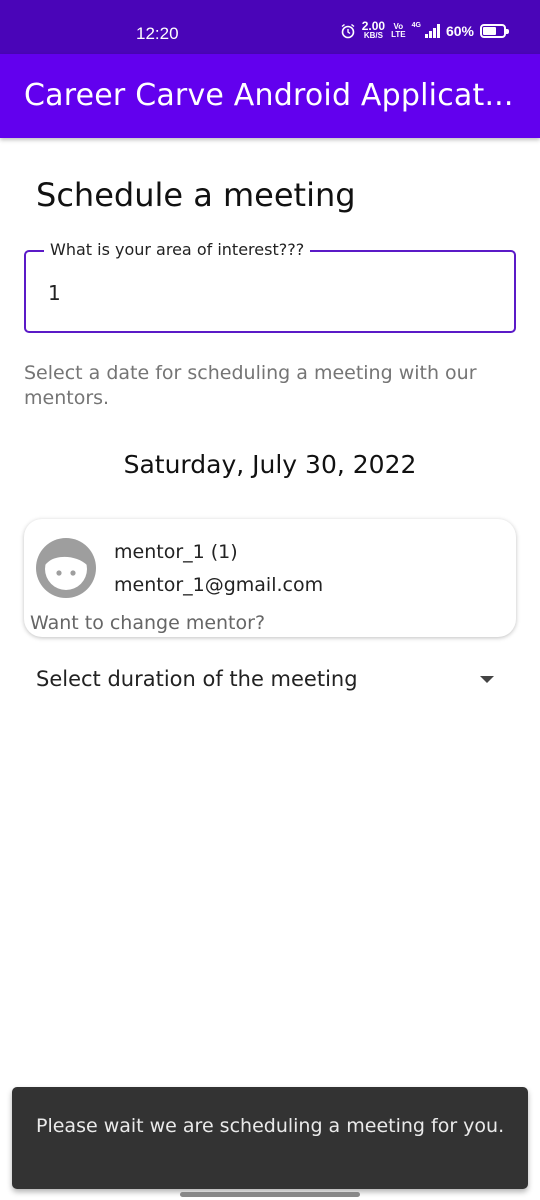  What do you see at coordinates (398, 34) in the screenshot?
I see `volte-bottom: LTE` at bounding box center [398, 34].